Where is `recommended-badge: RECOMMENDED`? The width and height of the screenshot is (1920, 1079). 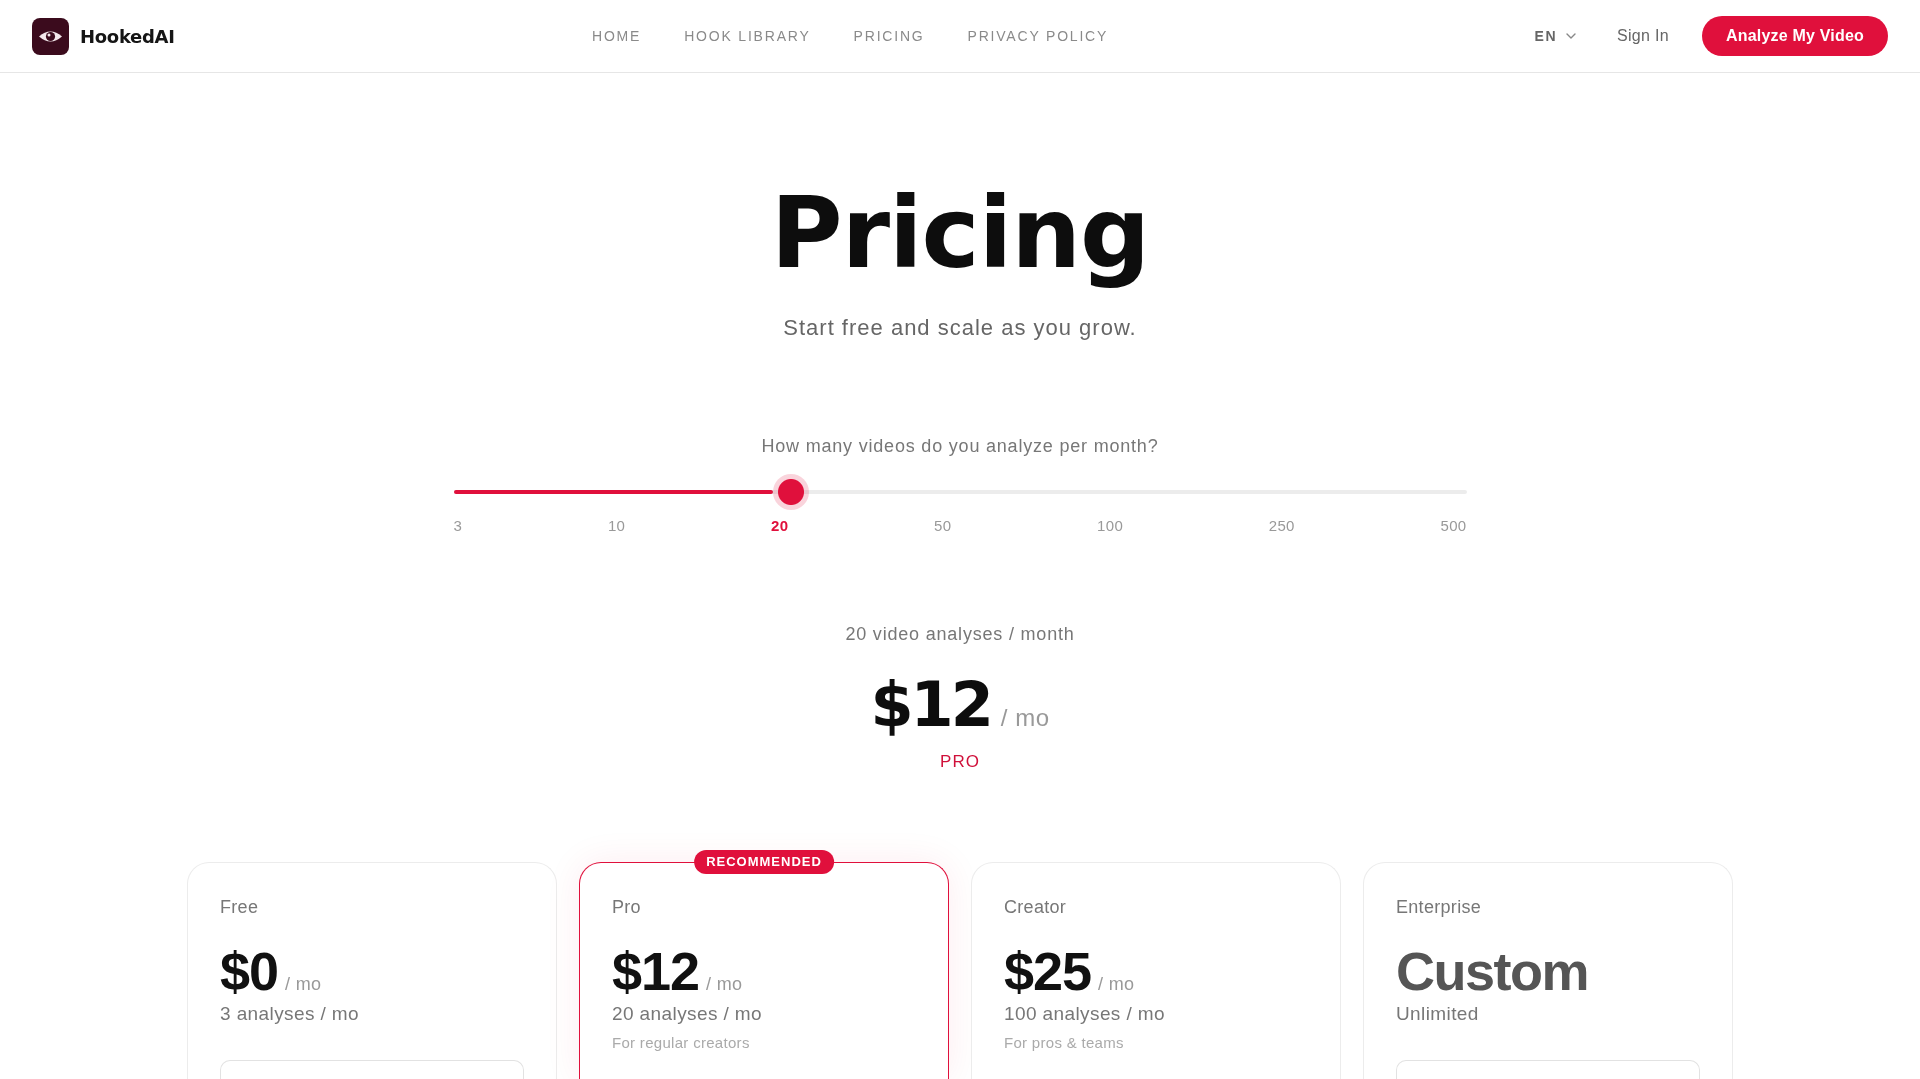
recommended-badge: RECOMMENDED is located at coordinates (764, 862).